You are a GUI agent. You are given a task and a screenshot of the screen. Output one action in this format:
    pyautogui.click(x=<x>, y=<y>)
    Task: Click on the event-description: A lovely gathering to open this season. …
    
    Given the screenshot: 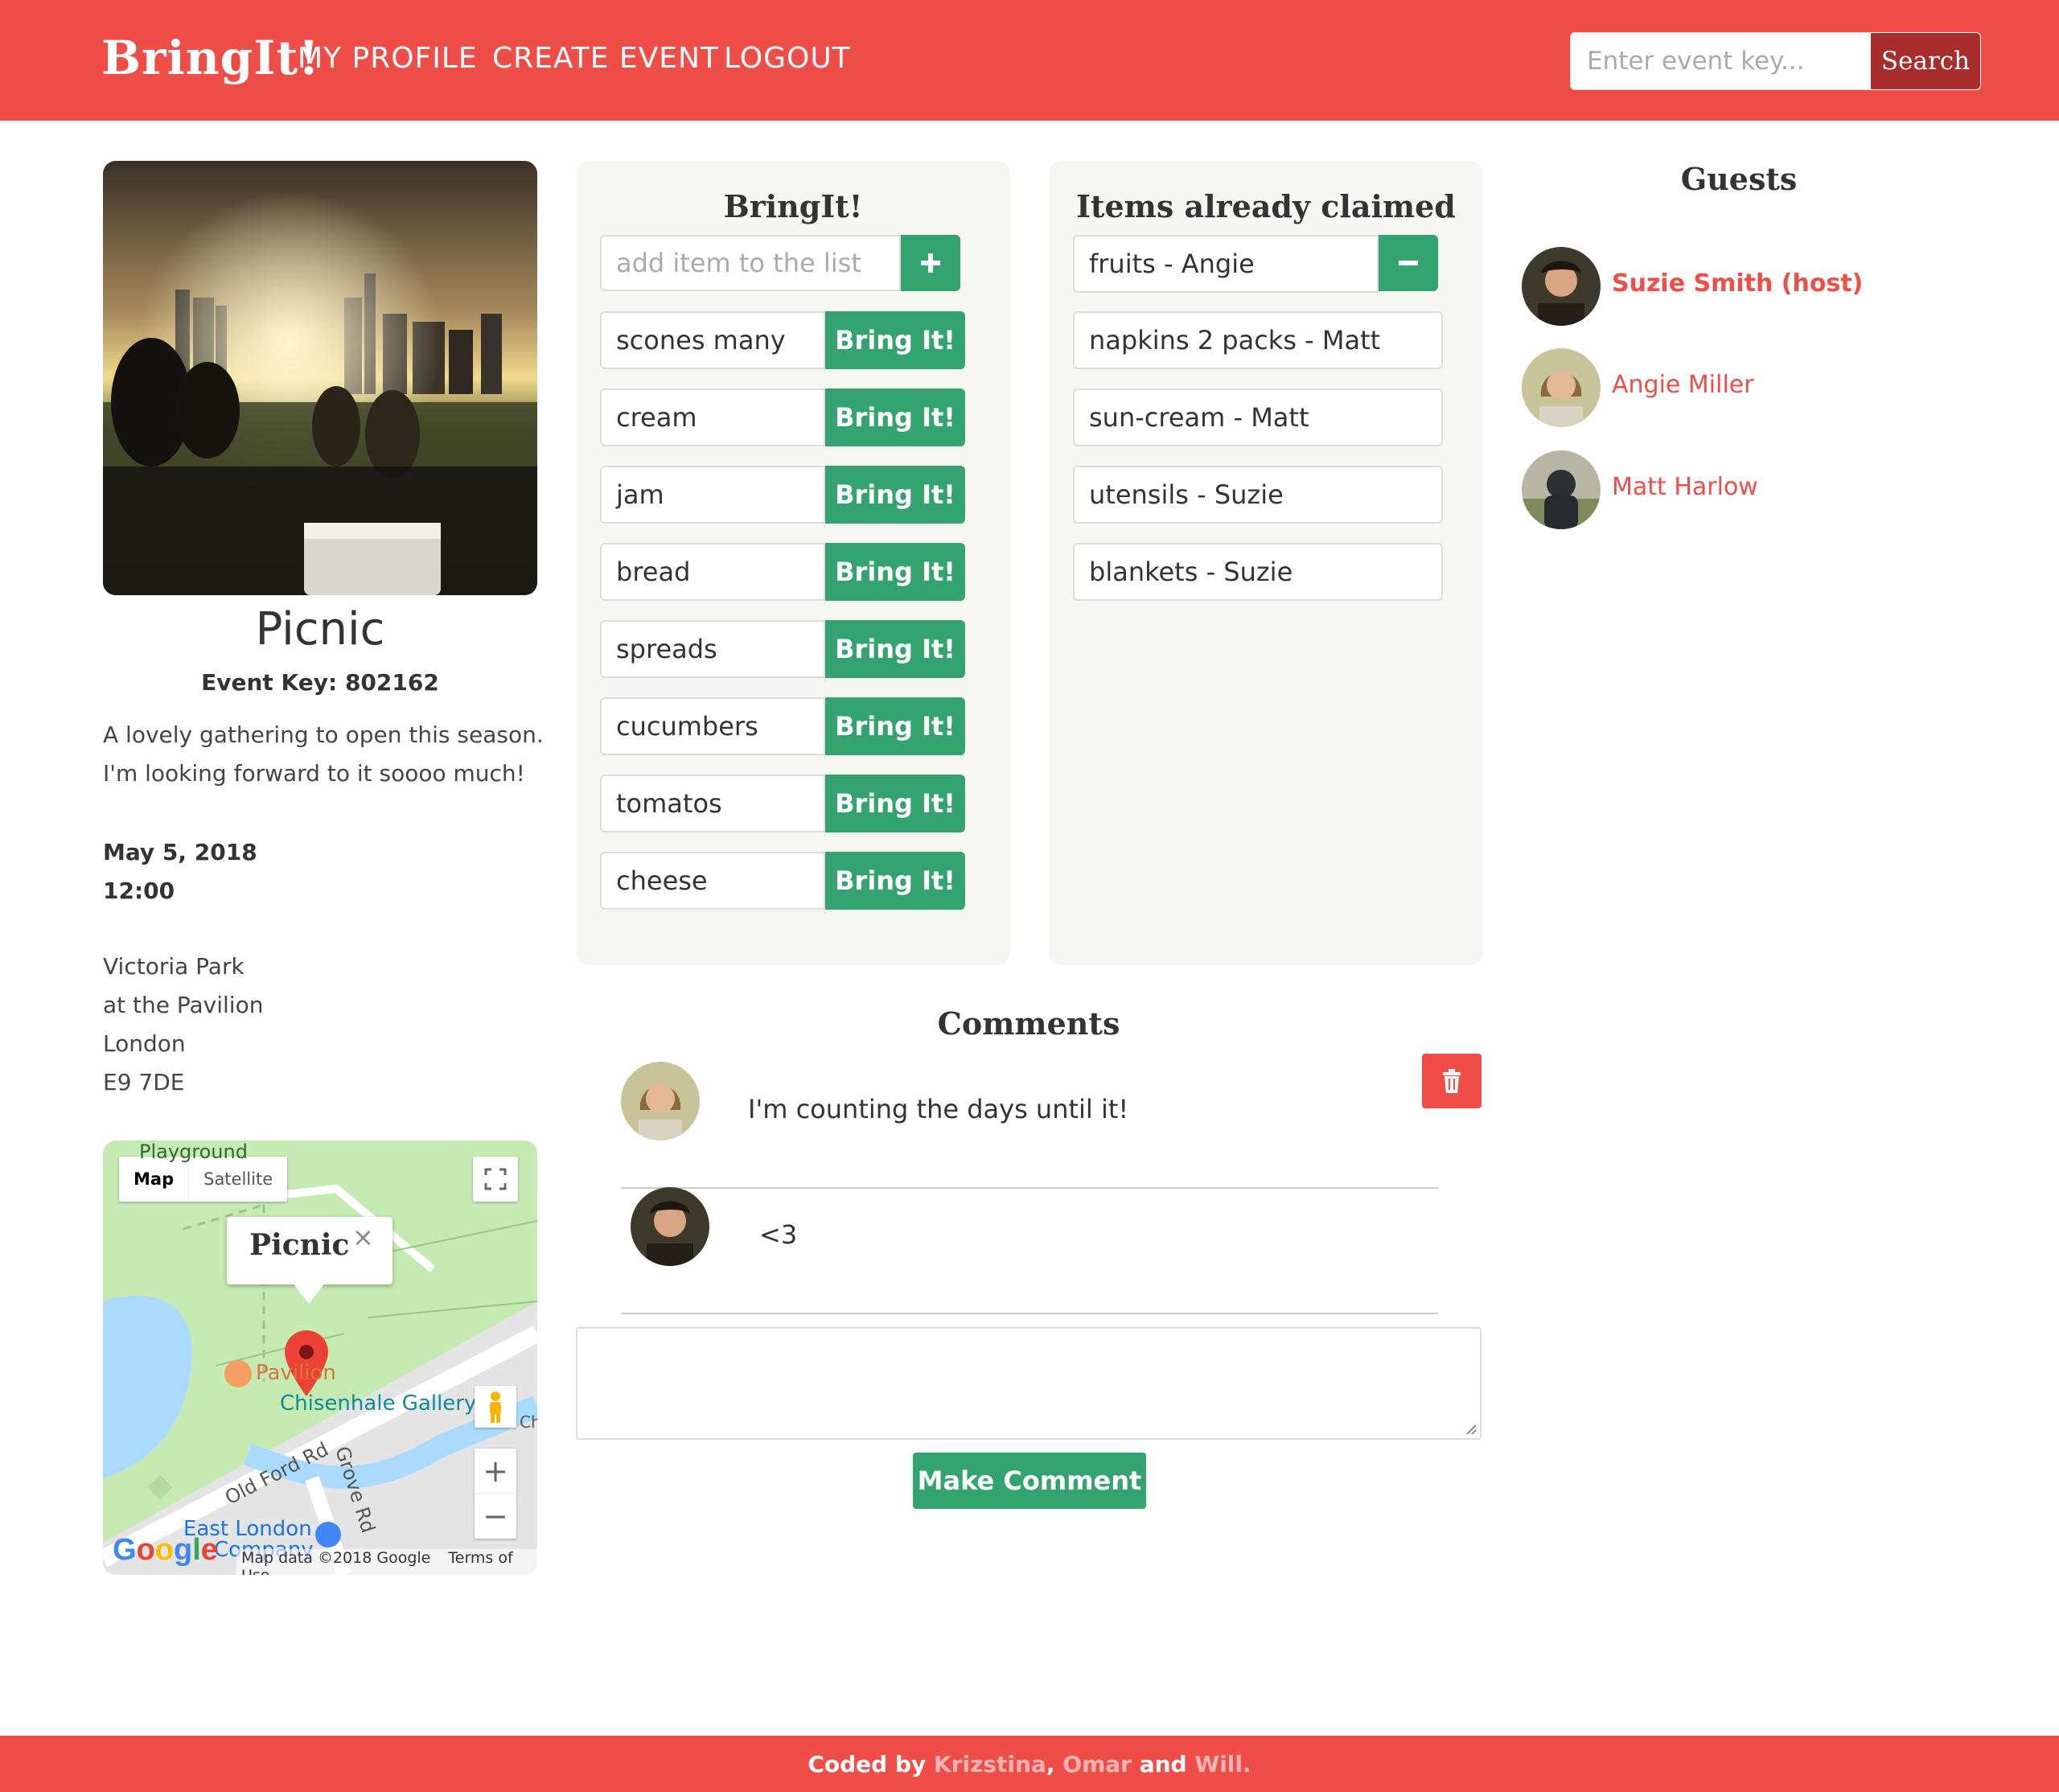 What is the action you would take?
    pyautogui.click(x=328, y=754)
    